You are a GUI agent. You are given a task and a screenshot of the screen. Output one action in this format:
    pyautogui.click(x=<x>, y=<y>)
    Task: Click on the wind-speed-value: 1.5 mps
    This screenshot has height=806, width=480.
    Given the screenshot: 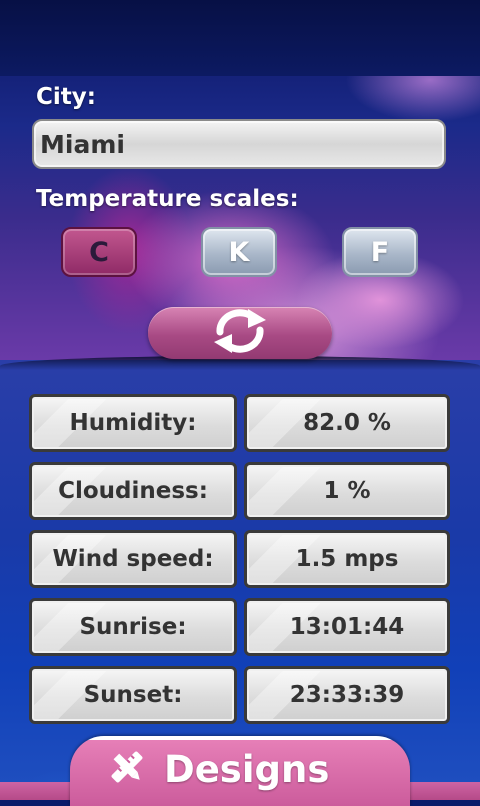 What is the action you would take?
    pyautogui.click(x=347, y=559)
    